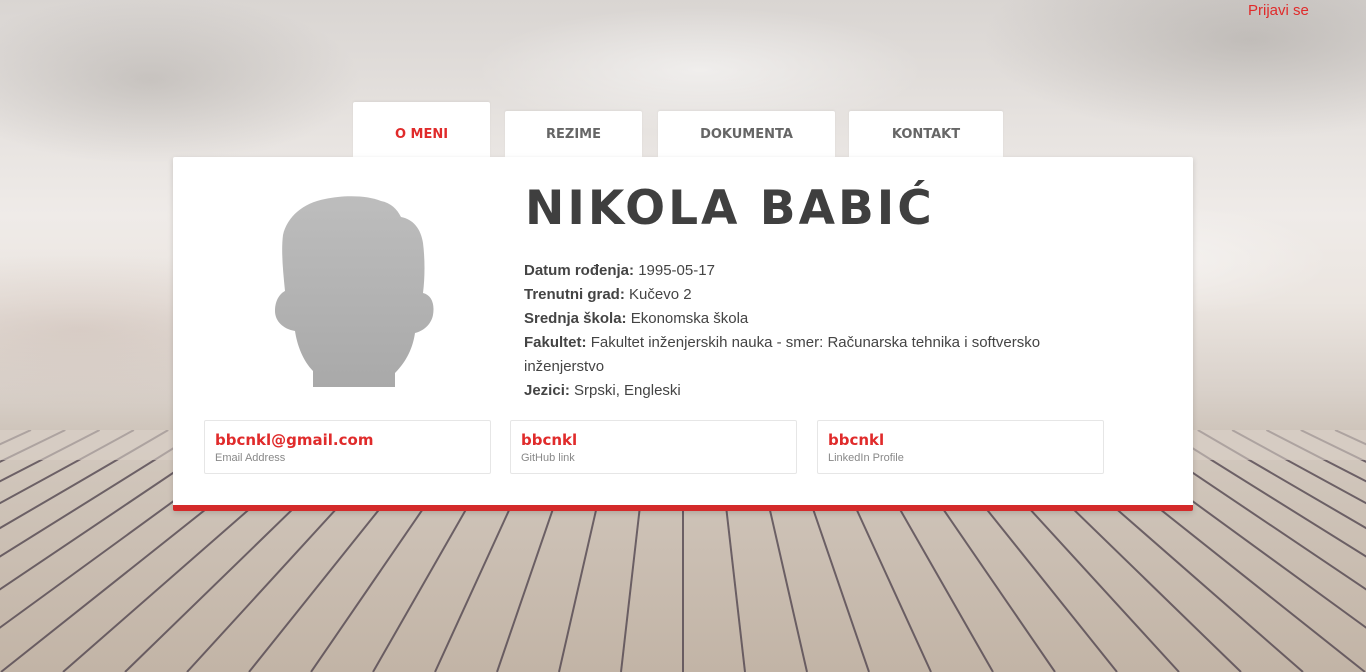 This screenshot has height=672, width=1366. I want to click on info-row-high-school: Srednja škola: Ekonomska škola, so click(804, 319).